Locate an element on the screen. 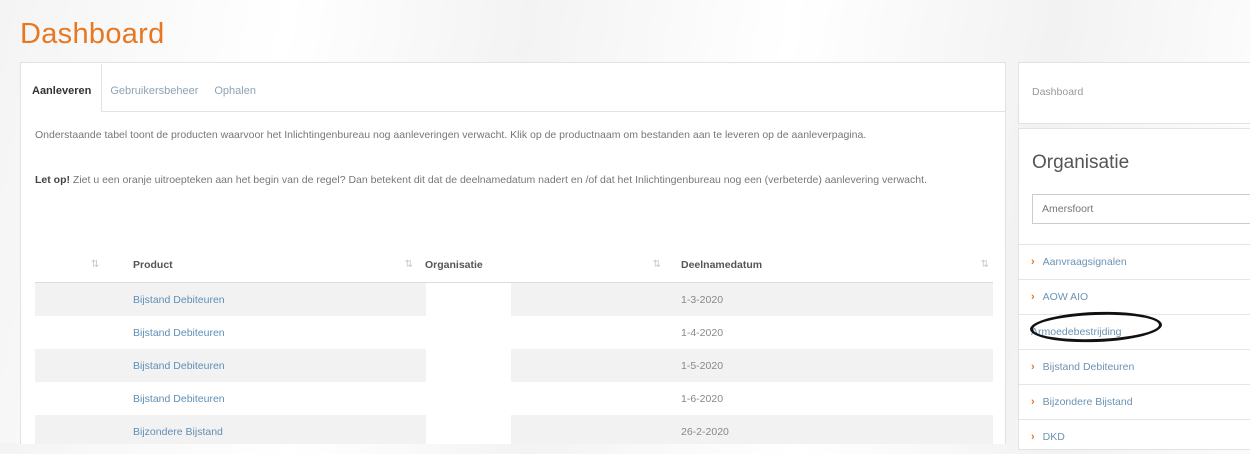  column-label-product: Product is located at coordinates (153, 265).